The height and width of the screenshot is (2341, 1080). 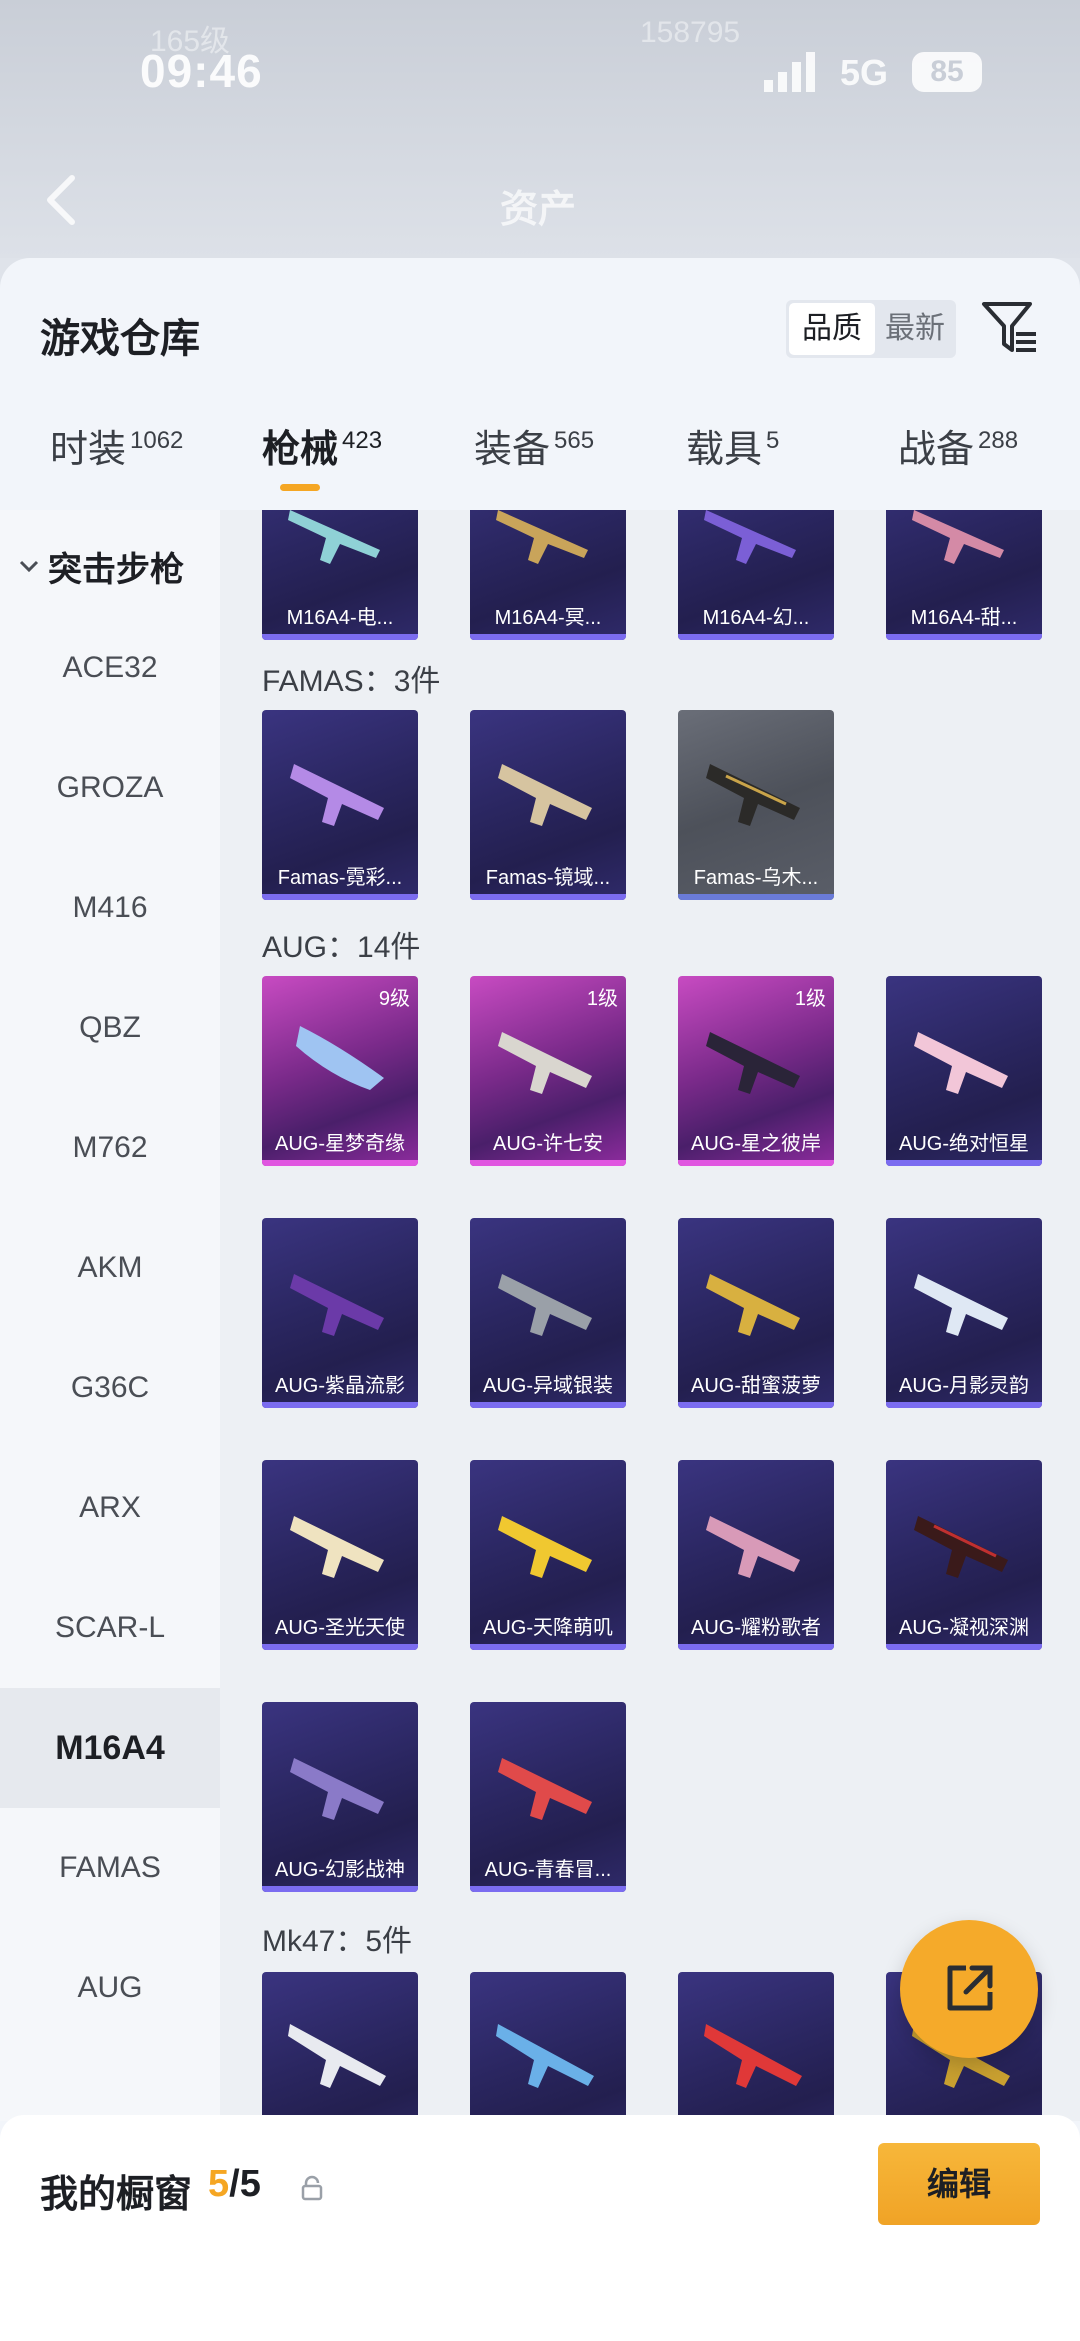 What do you see at coordinates (110, 1628) in the screenshot?
I see `sidebar-item-scar-l: SCAR-L` at bounding box center [110, 1628].